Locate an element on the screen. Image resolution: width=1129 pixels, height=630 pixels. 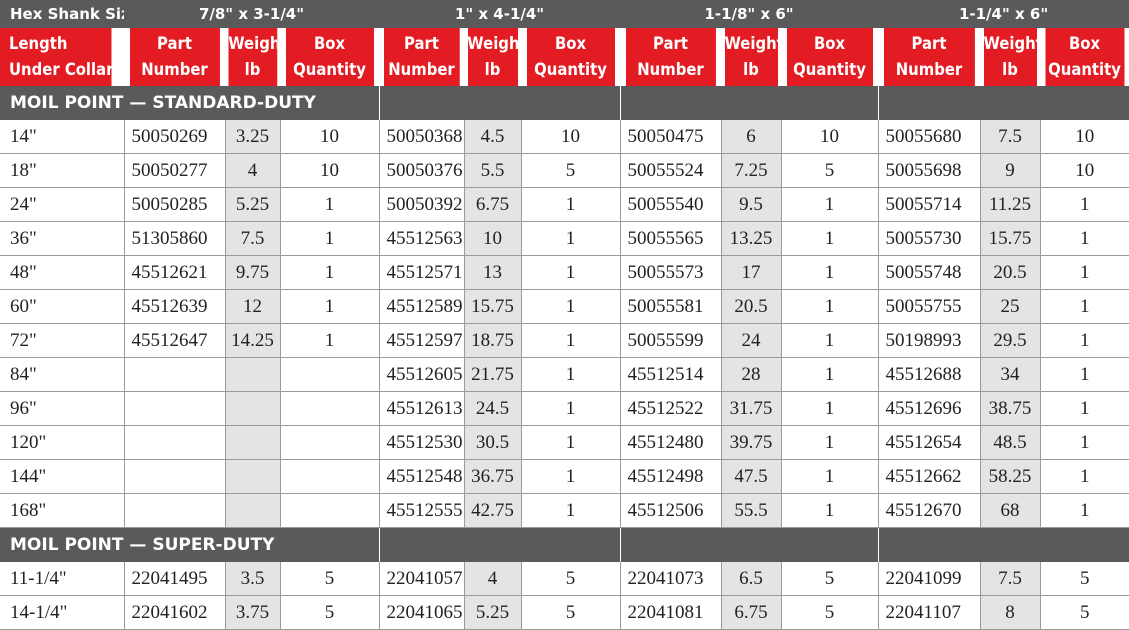
length-cell: 84" is located at coordinates (62, 374).